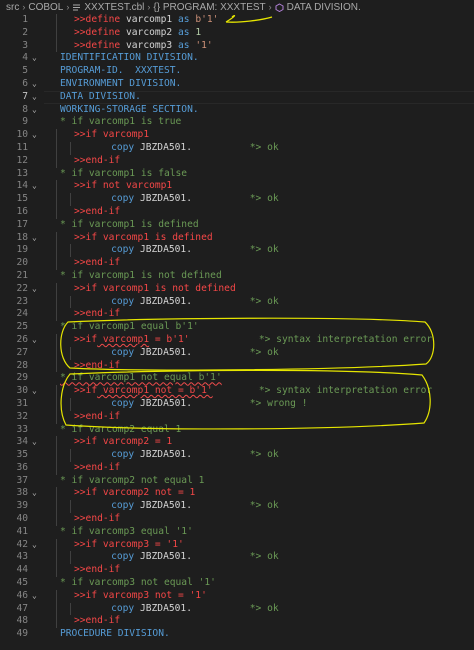  What do you see at coordinates (146, 20) in the screenshot?
I see `code-text: >>define varcomp1 as b'1'` at bounding box center [146, 20].